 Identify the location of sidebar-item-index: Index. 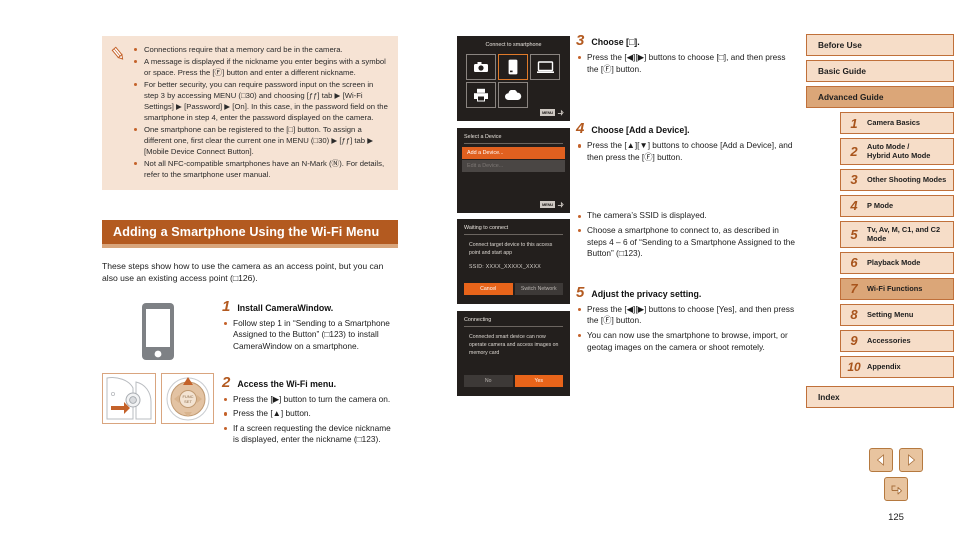
(880, 396).